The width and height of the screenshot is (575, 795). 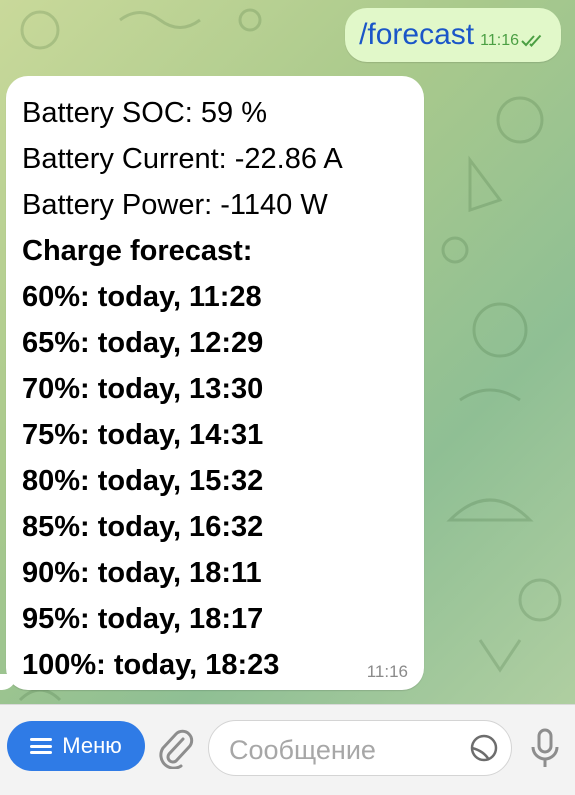 What do you see at coordinates (142, 297) in the screenshot?
I see `message-line: 60%: today, 11:28` at bounding box center [142, 297].